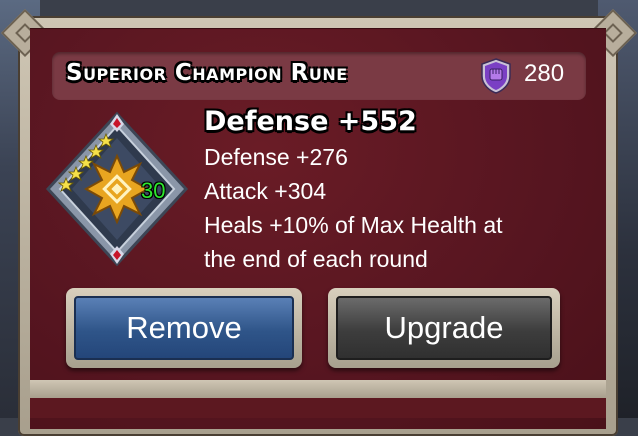  I want to click on rune-emblem-icon, so click(117, 189).